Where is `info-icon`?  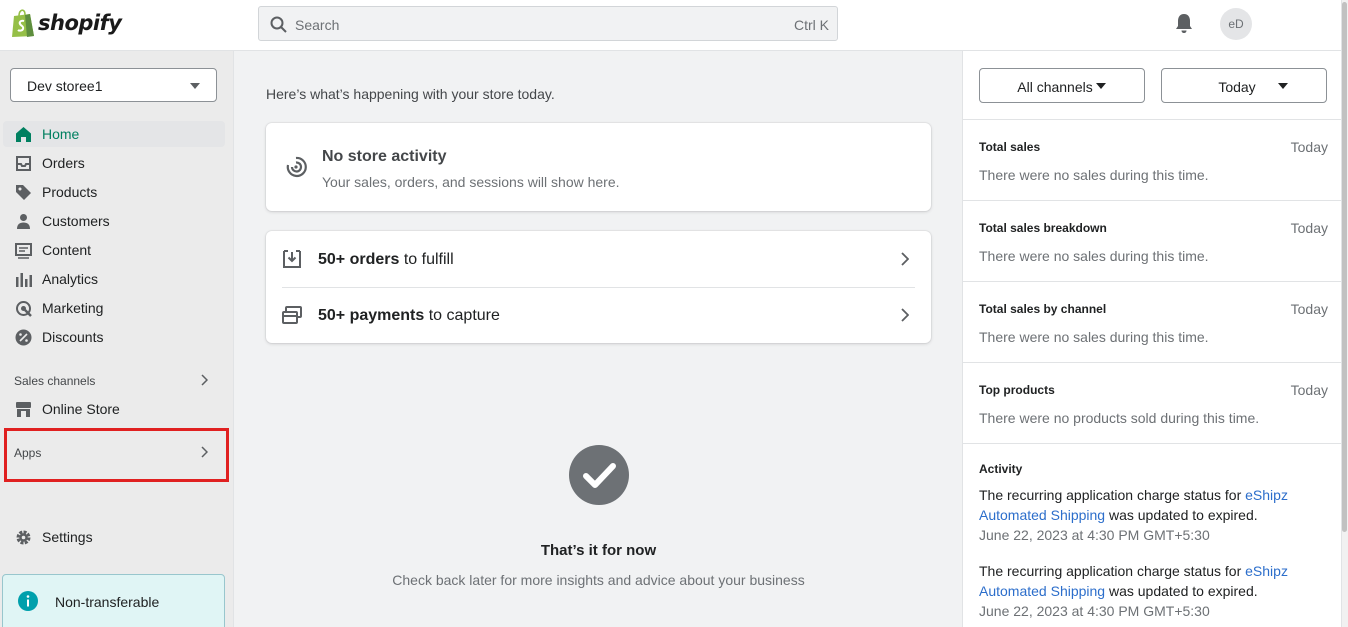
info-icon is located at coordinates (28, 601).